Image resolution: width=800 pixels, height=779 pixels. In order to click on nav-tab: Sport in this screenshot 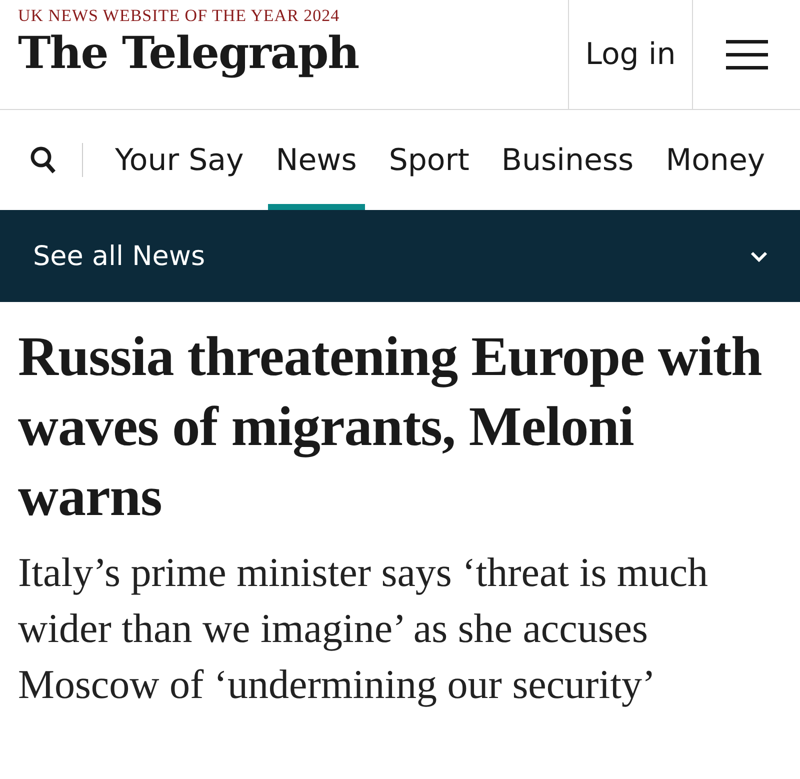, I will do `click(429, 160)`.